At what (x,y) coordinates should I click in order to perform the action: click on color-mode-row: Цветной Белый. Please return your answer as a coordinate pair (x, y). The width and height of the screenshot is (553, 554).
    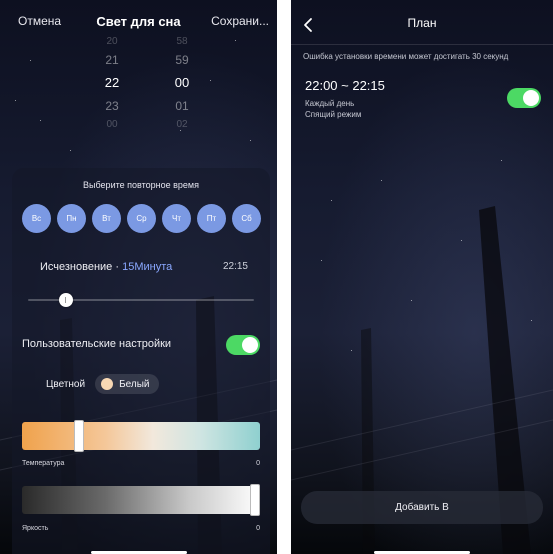
    Looking at the image, I should click on (103, 384).